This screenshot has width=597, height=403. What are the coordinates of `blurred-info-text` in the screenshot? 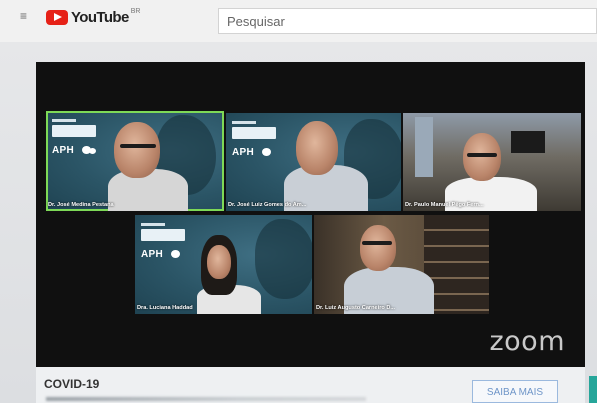 It's located at (206, 399).